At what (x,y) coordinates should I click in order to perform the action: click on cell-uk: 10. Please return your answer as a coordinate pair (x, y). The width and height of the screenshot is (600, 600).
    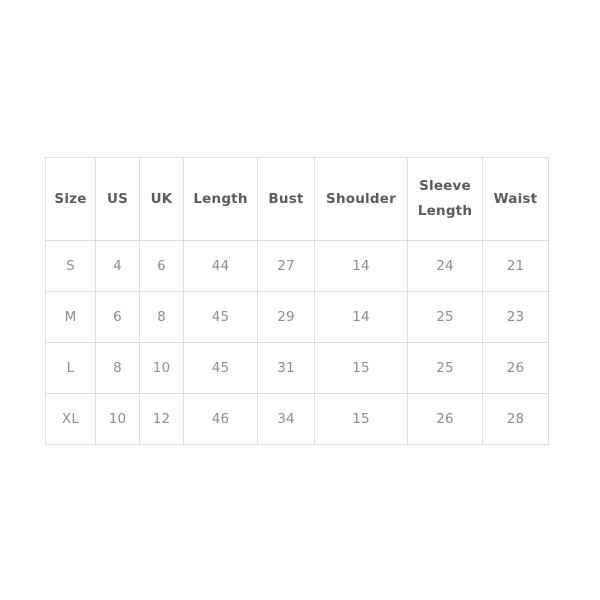
    Looking at the image, I should click on (161, 368).